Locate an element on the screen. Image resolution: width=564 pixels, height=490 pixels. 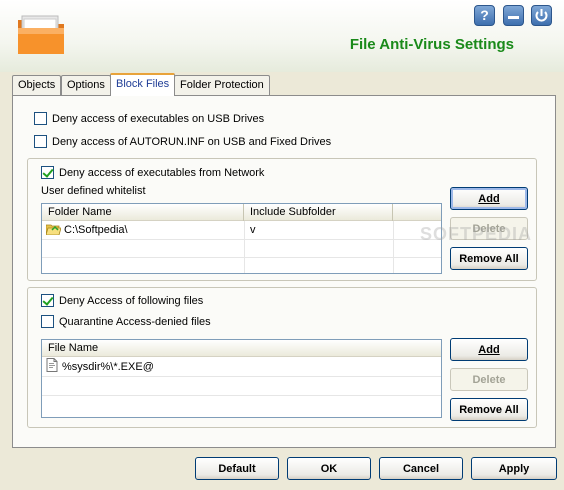
file-list-header: File Name is located at coordinates (241, 348).